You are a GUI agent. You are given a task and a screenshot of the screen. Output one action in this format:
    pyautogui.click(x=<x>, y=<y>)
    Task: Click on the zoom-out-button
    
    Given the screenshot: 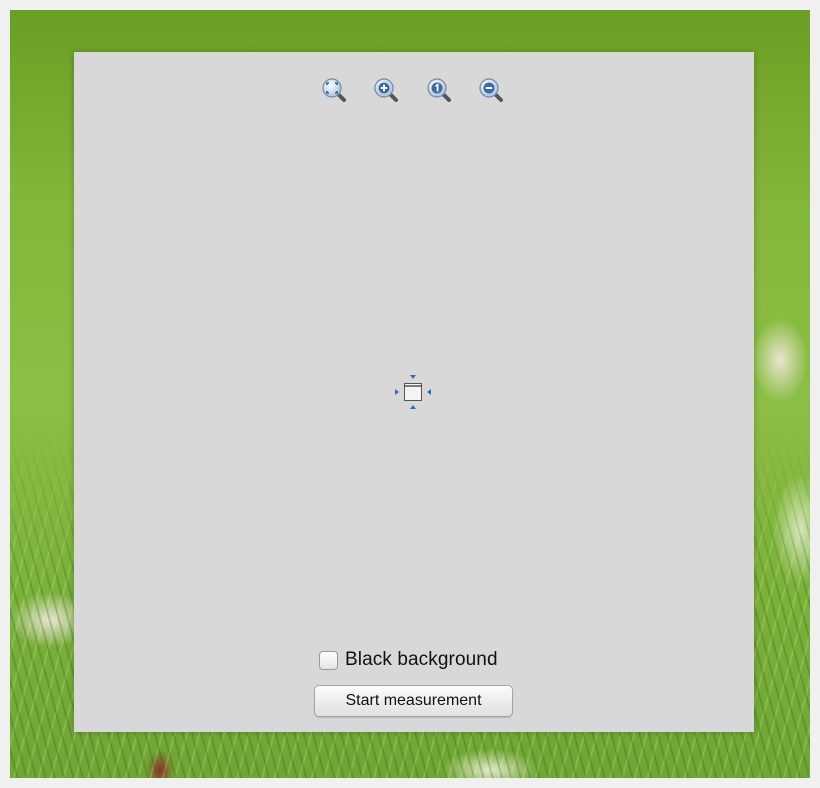 What is the action you would take?
    pyautogui.click(x=491, y=90)
    